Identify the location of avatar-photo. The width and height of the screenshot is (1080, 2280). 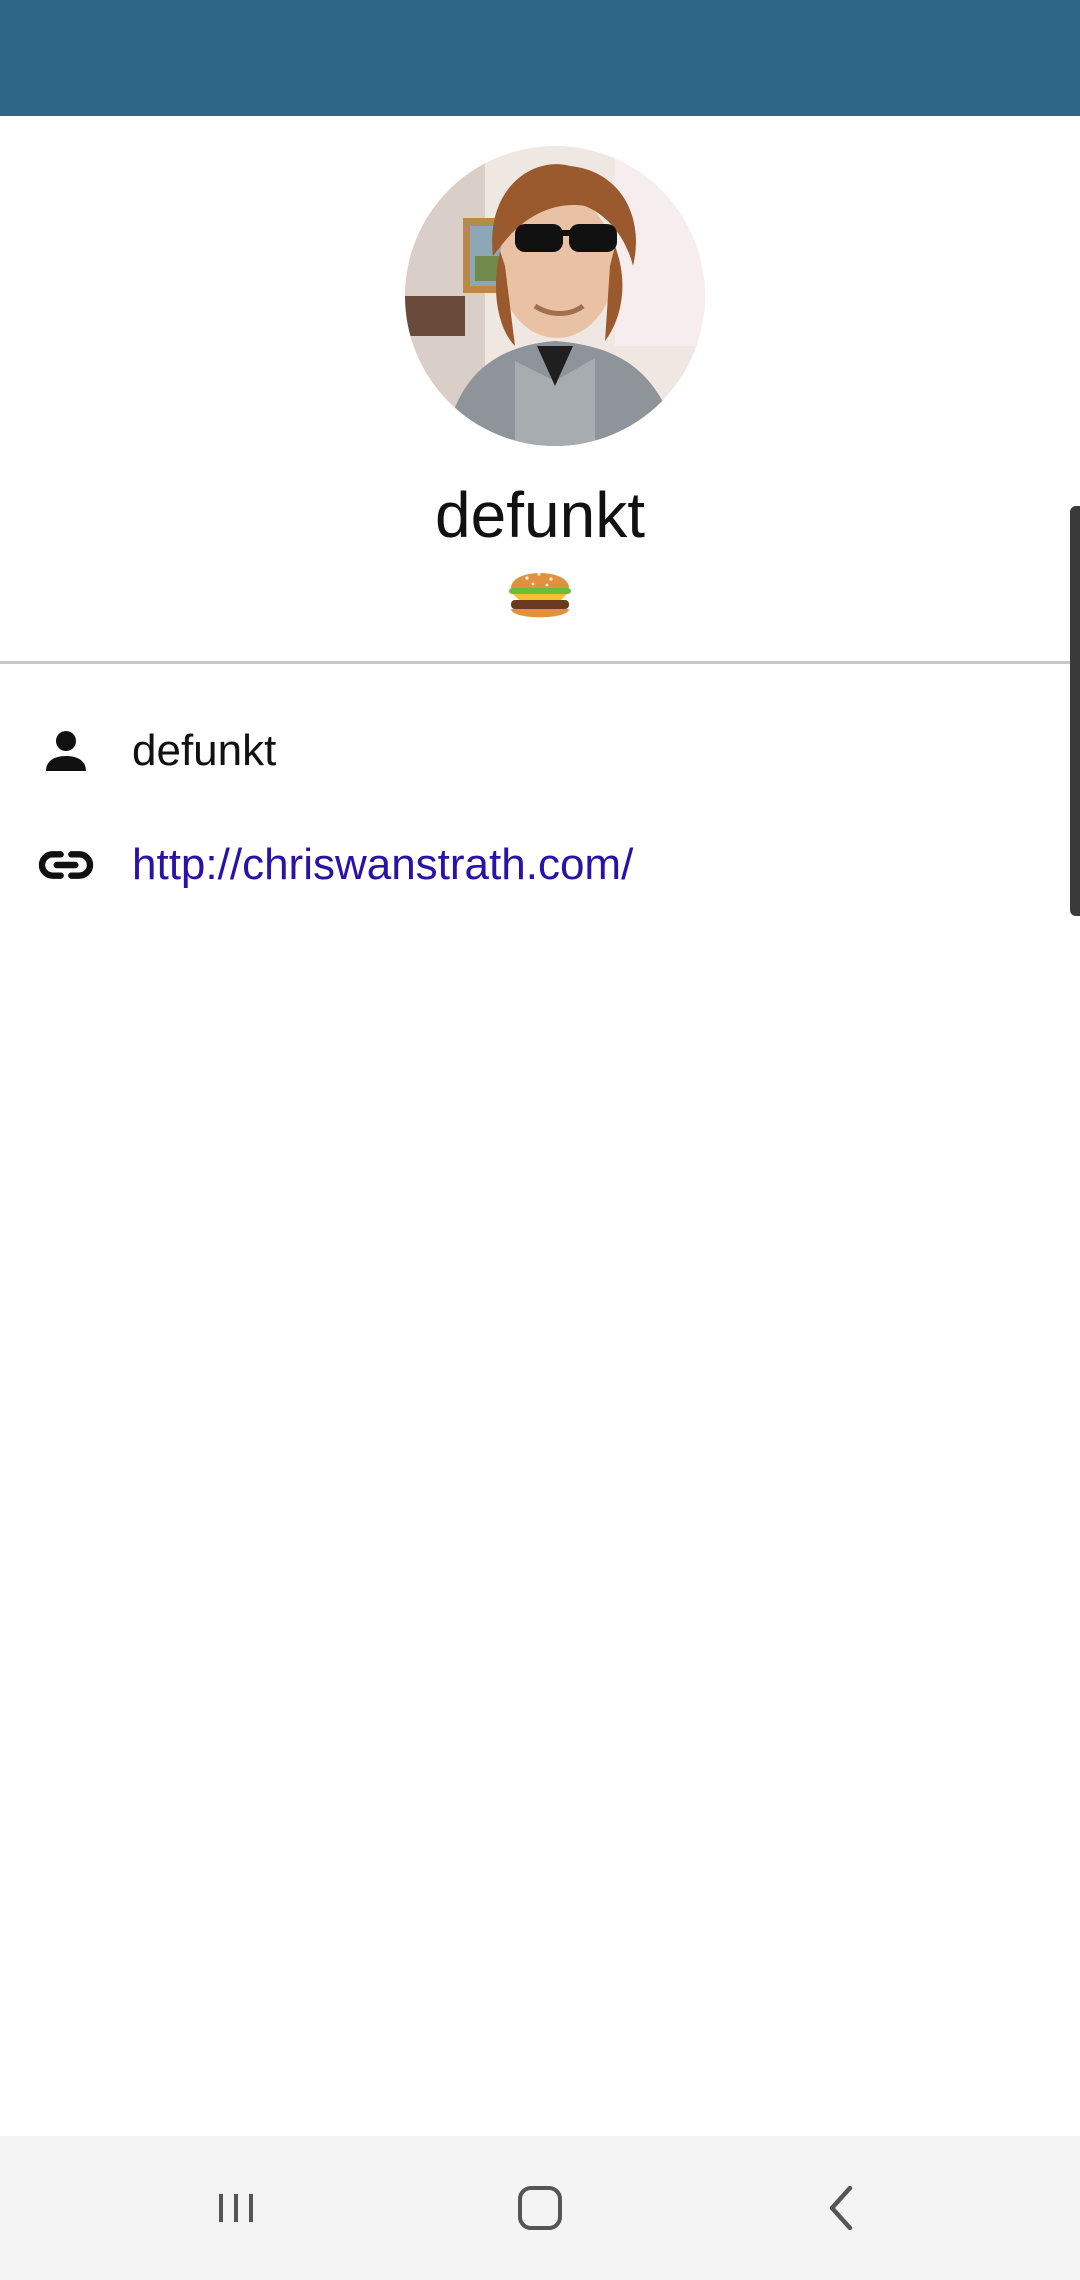
(555, 296).